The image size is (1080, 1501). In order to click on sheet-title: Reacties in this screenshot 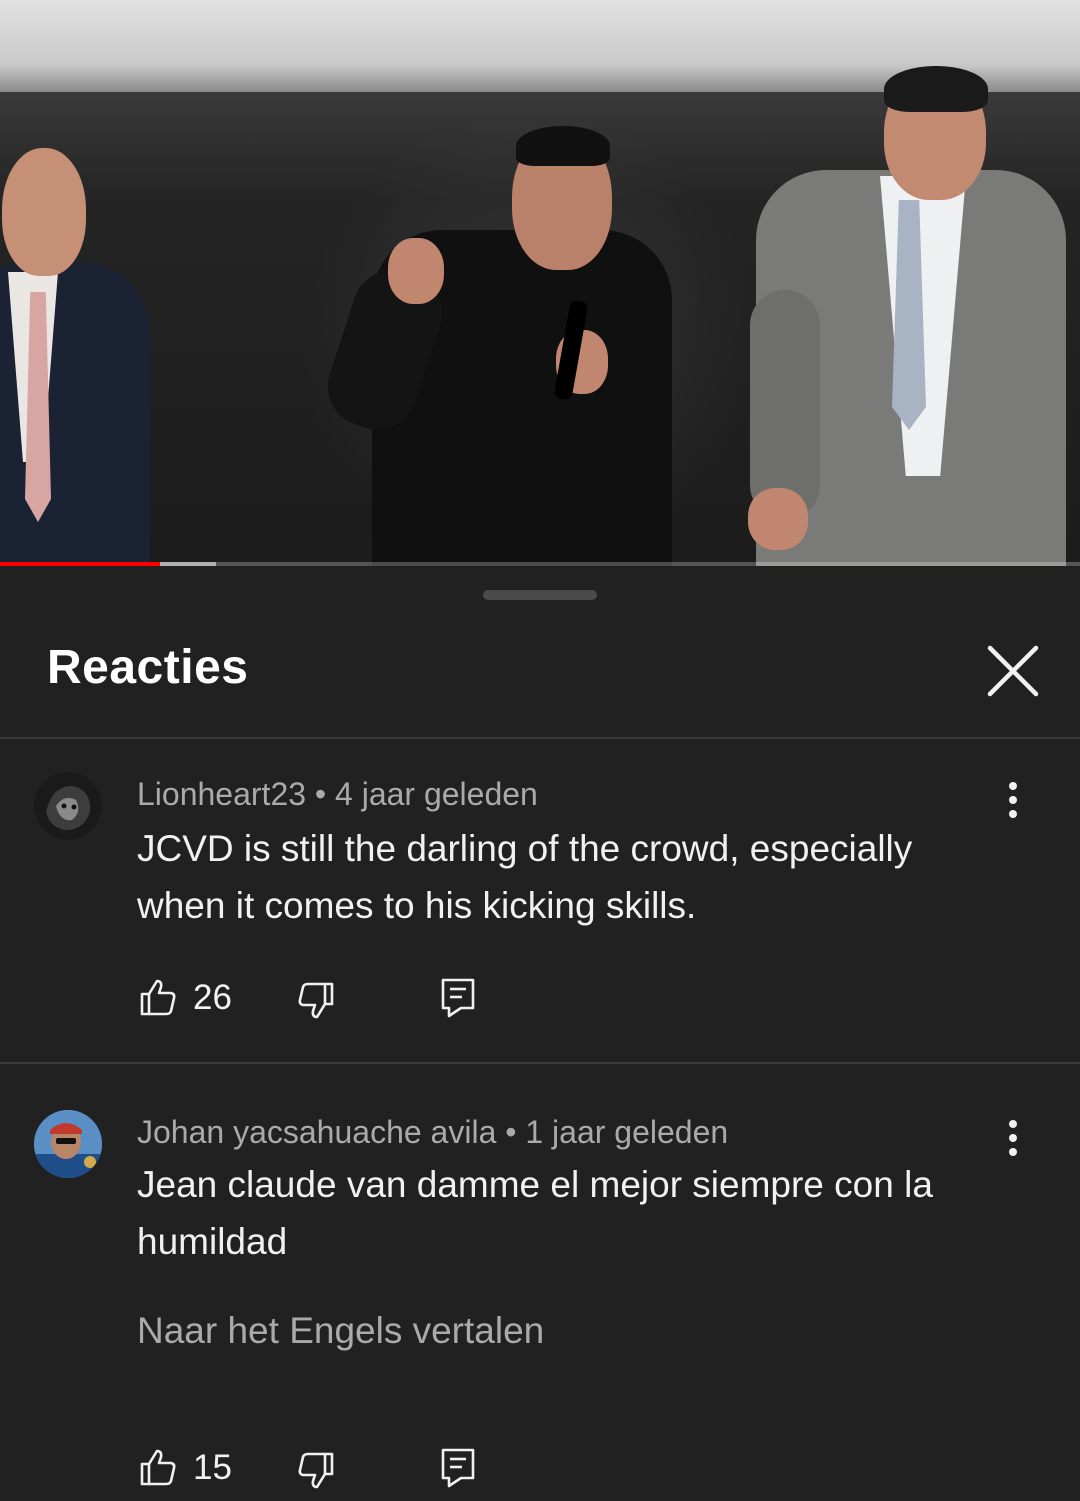, I will do `click(148, 667)`.